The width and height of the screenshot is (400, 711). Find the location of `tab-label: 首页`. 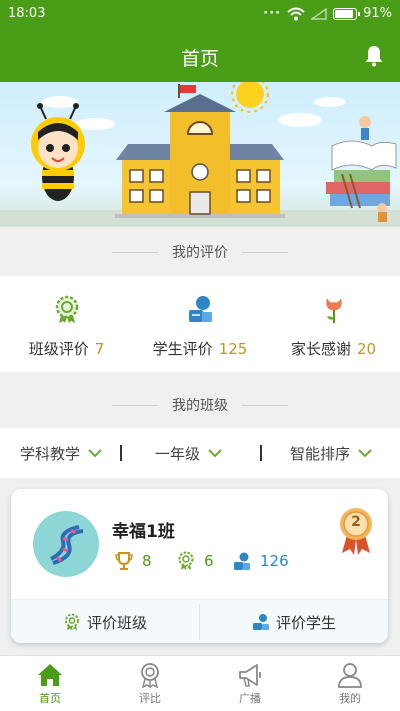

tab-label: 首页 is located at coordinates (50, 698).